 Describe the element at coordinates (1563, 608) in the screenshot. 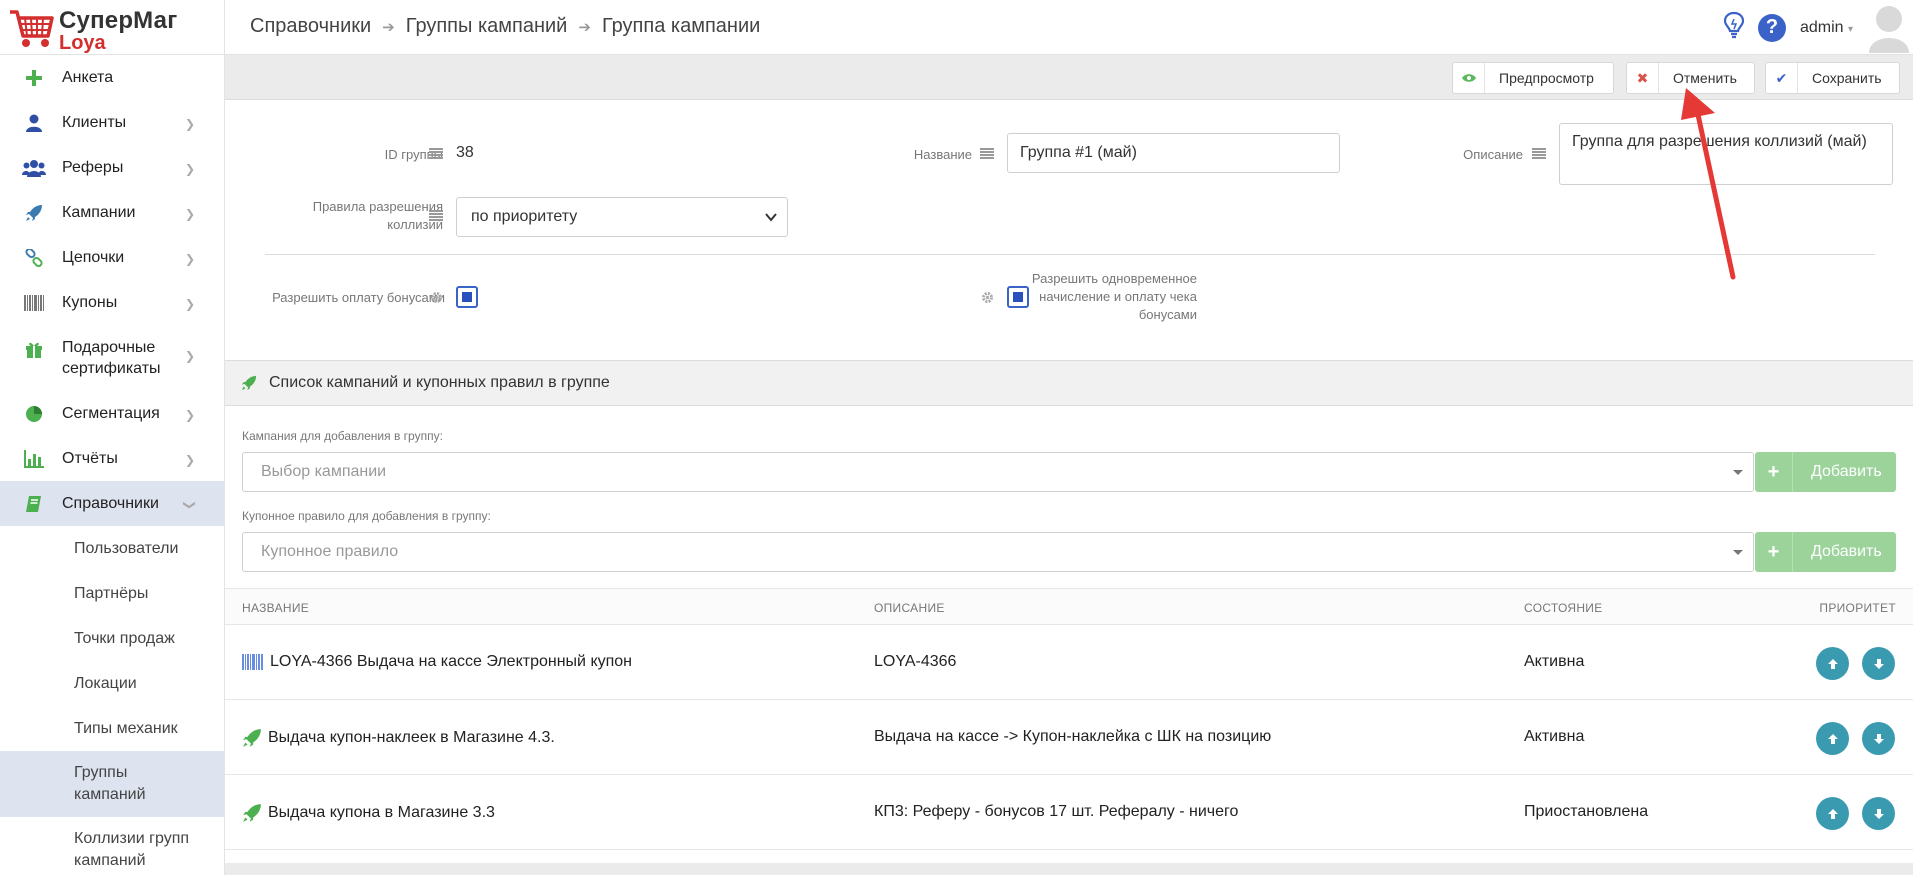

I see `column-header-state: СОСТОЯНИЕ` at that location.